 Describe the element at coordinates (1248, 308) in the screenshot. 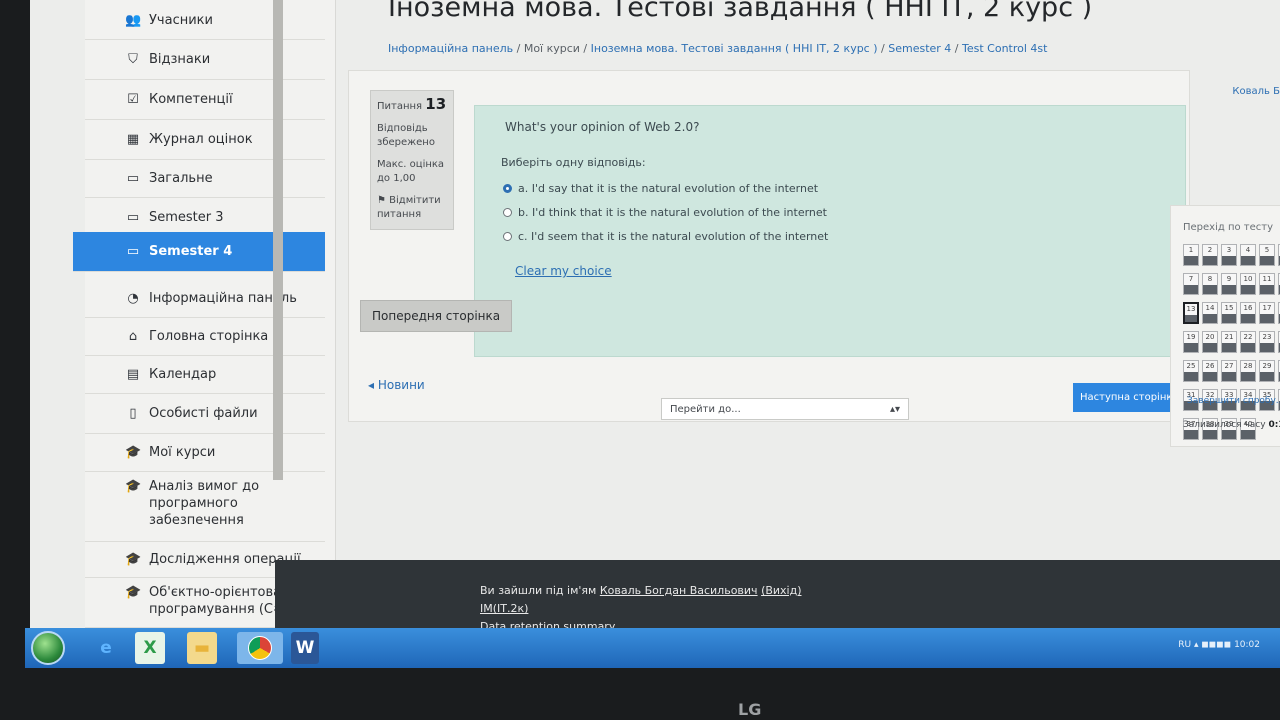

I see `quiz-nav-number: 16` at that location.